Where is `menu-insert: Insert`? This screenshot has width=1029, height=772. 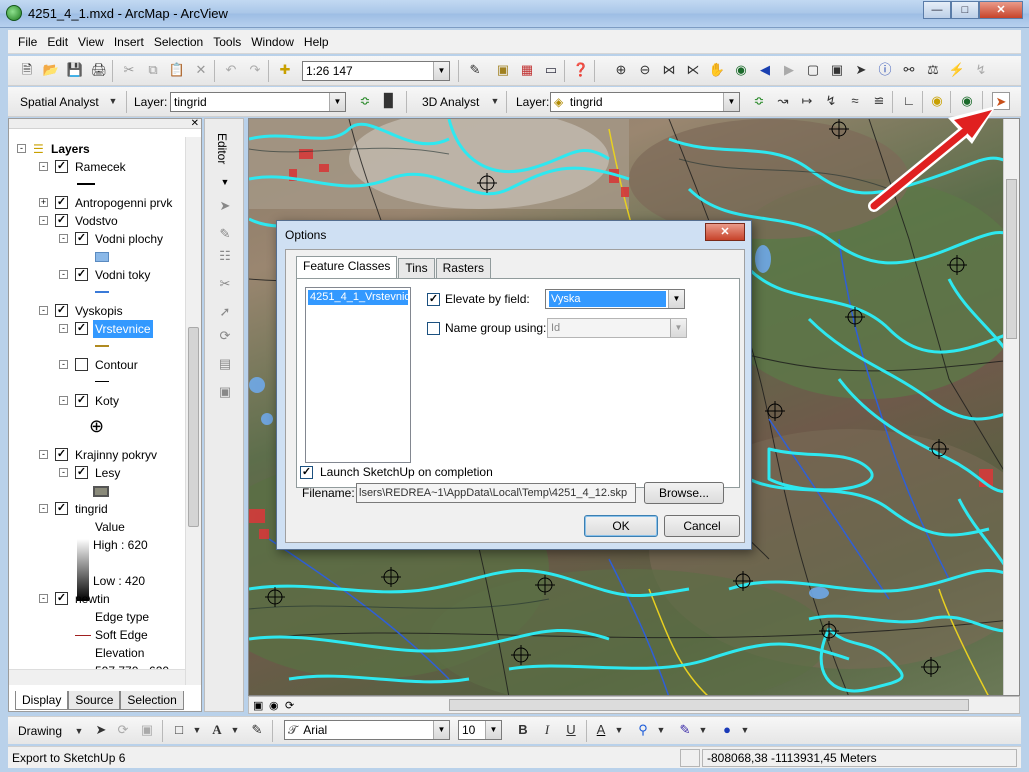 menu-insert: Insert is located at coordinates (130, 42).